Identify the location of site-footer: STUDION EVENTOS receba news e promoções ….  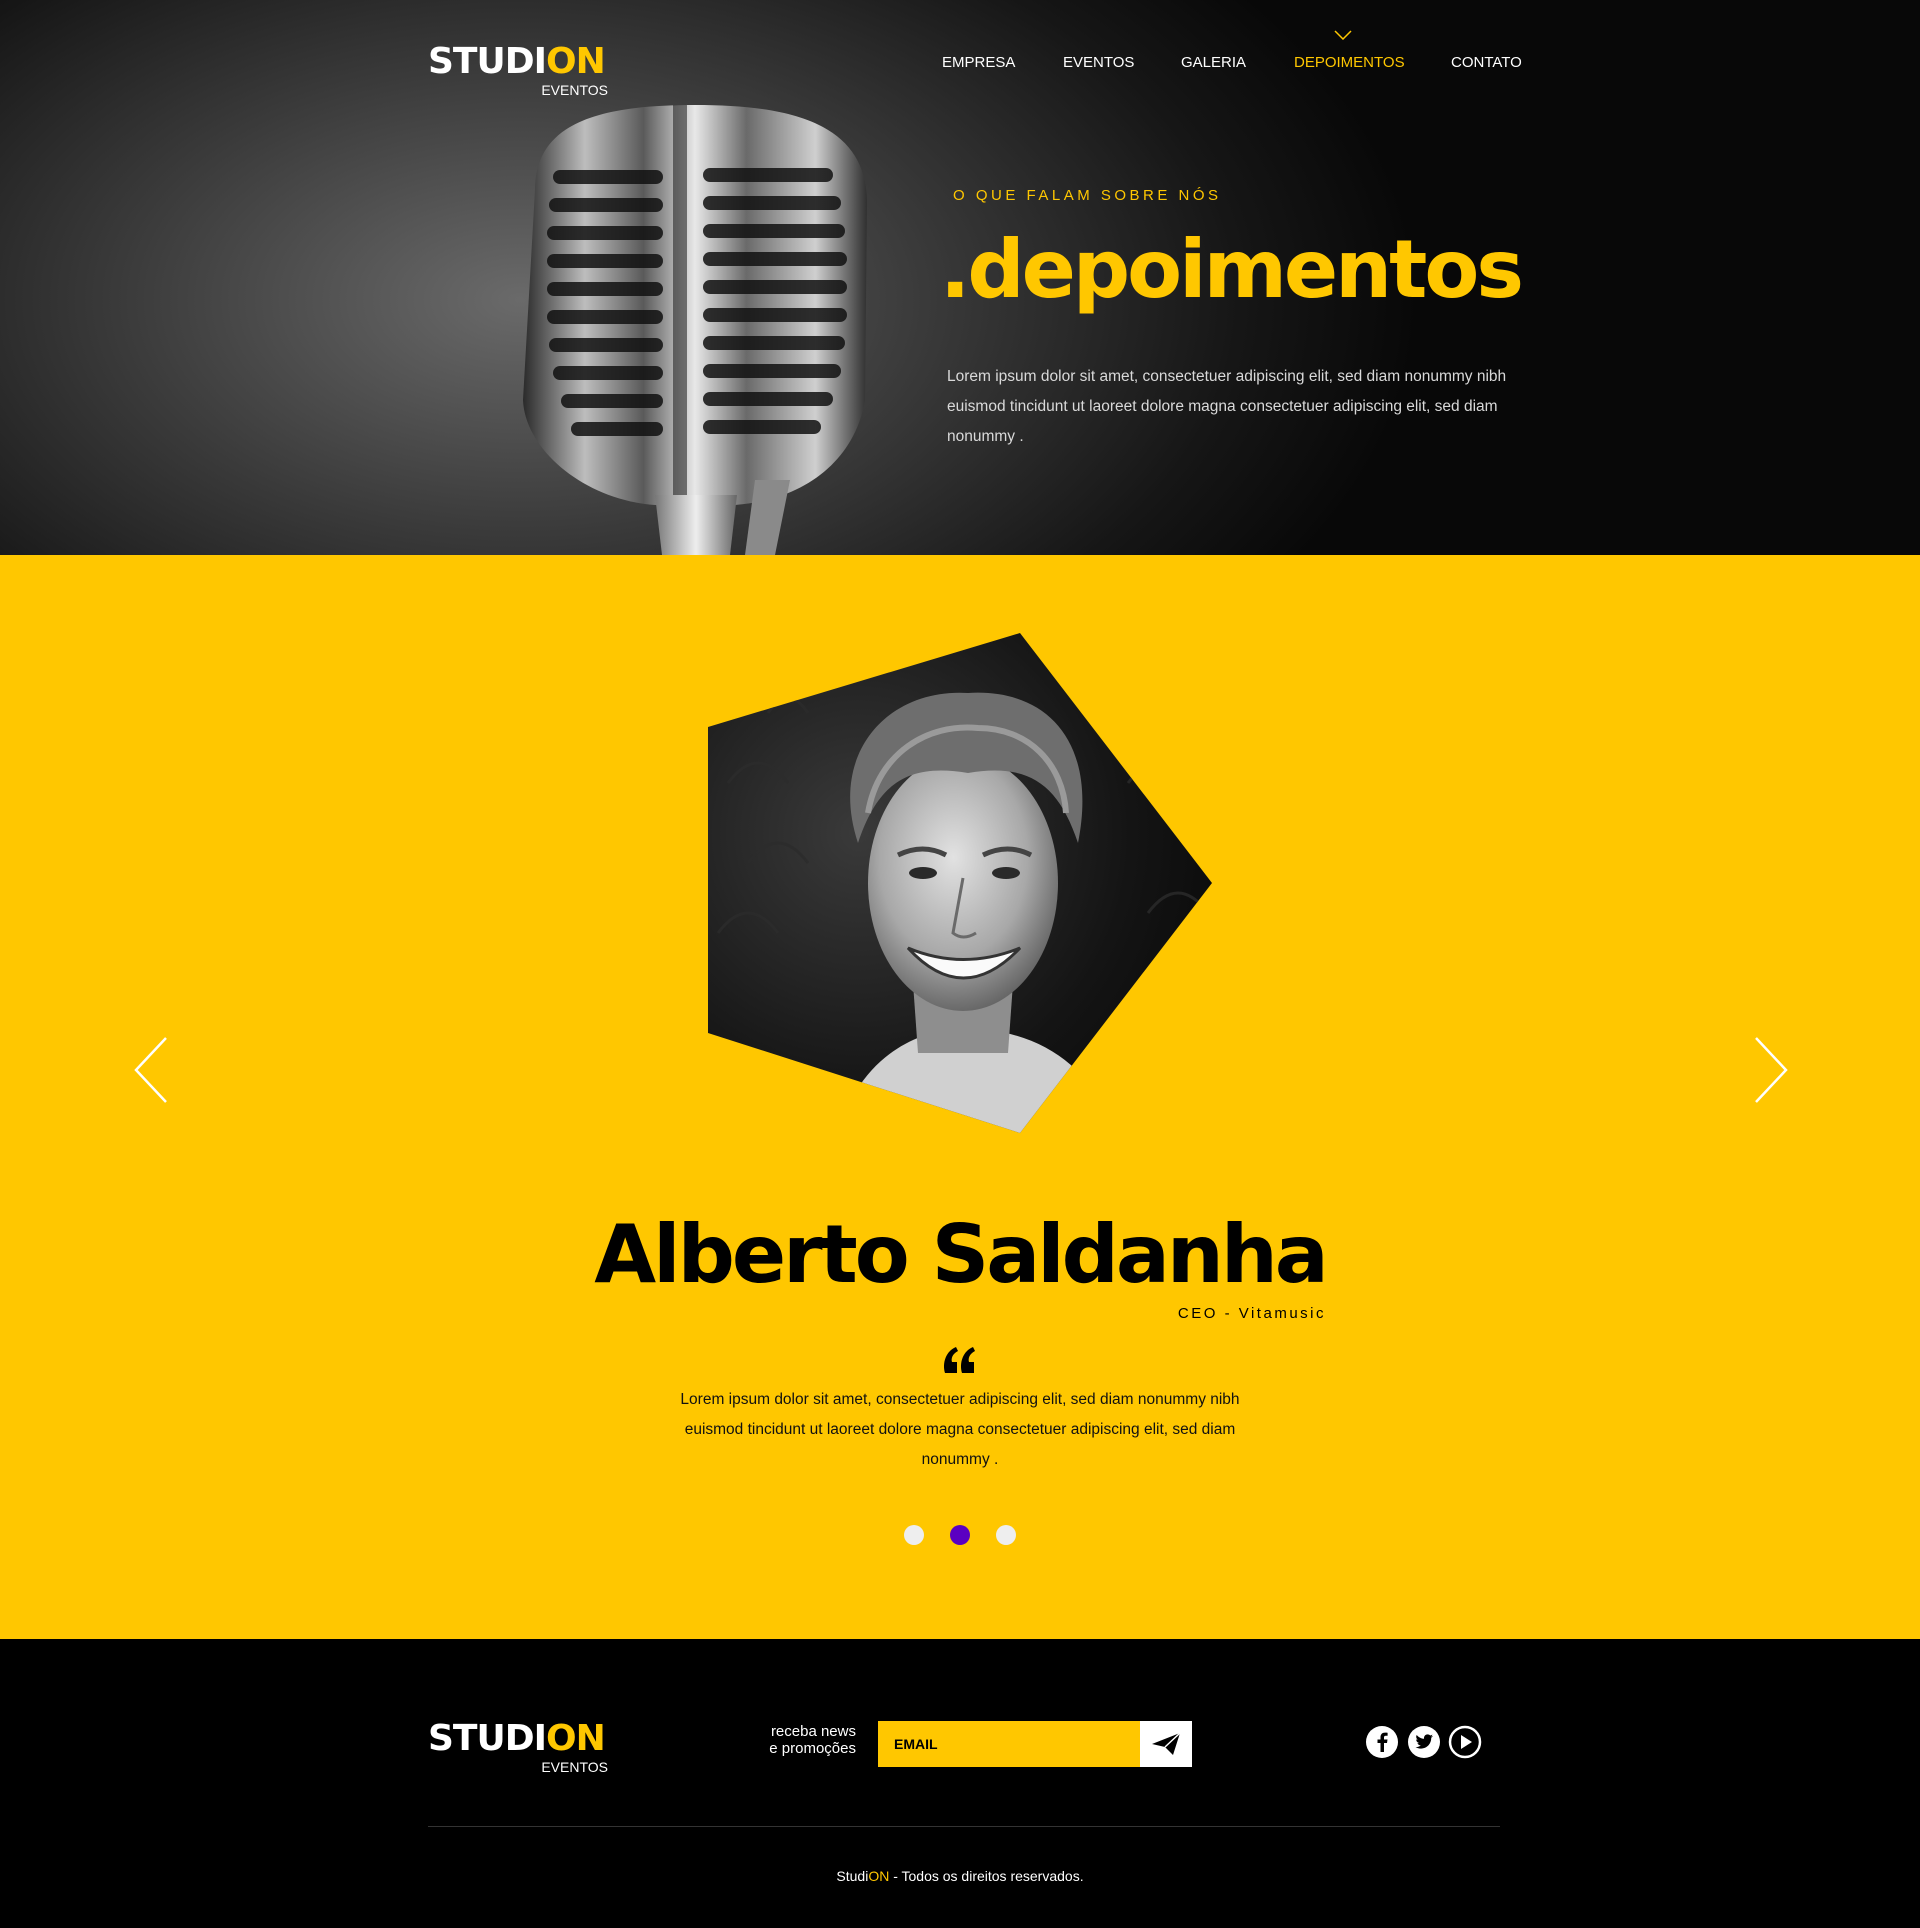
(960, 1783).